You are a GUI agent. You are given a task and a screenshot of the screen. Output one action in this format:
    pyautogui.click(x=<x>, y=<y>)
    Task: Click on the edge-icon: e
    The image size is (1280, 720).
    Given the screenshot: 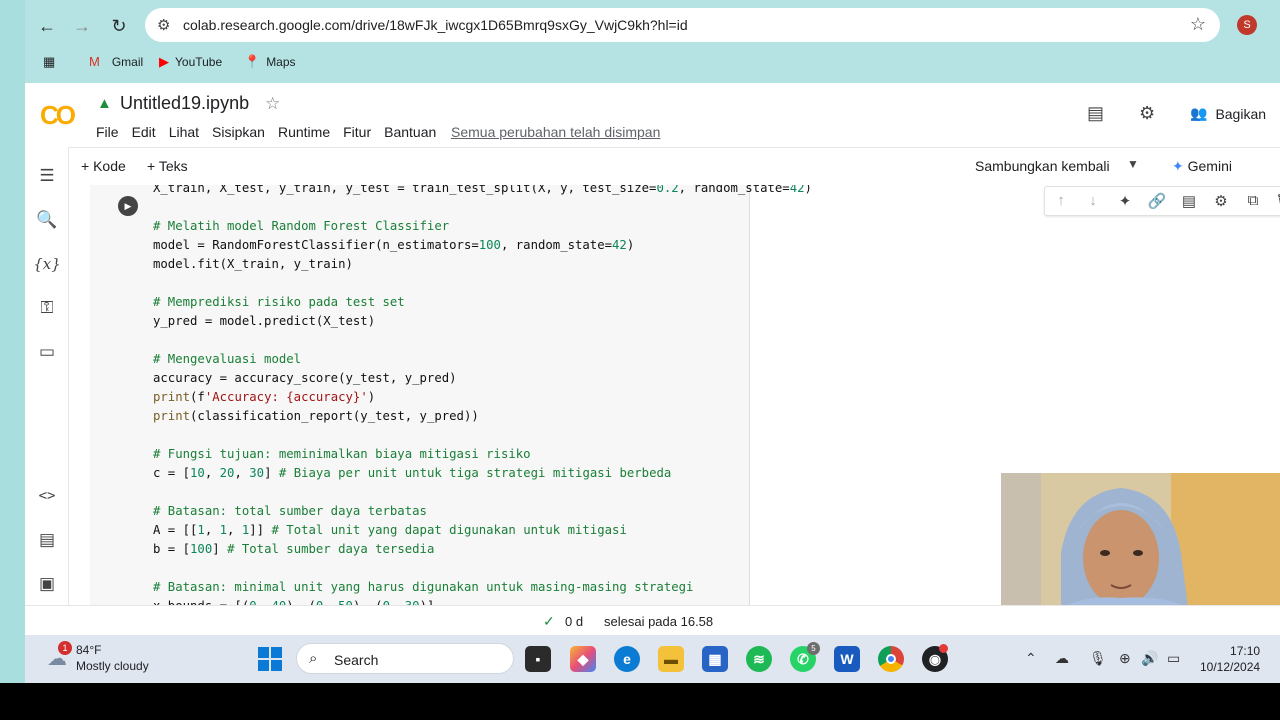 What is the action you would take?
    pyautogui.click(x=627, y=659)
    